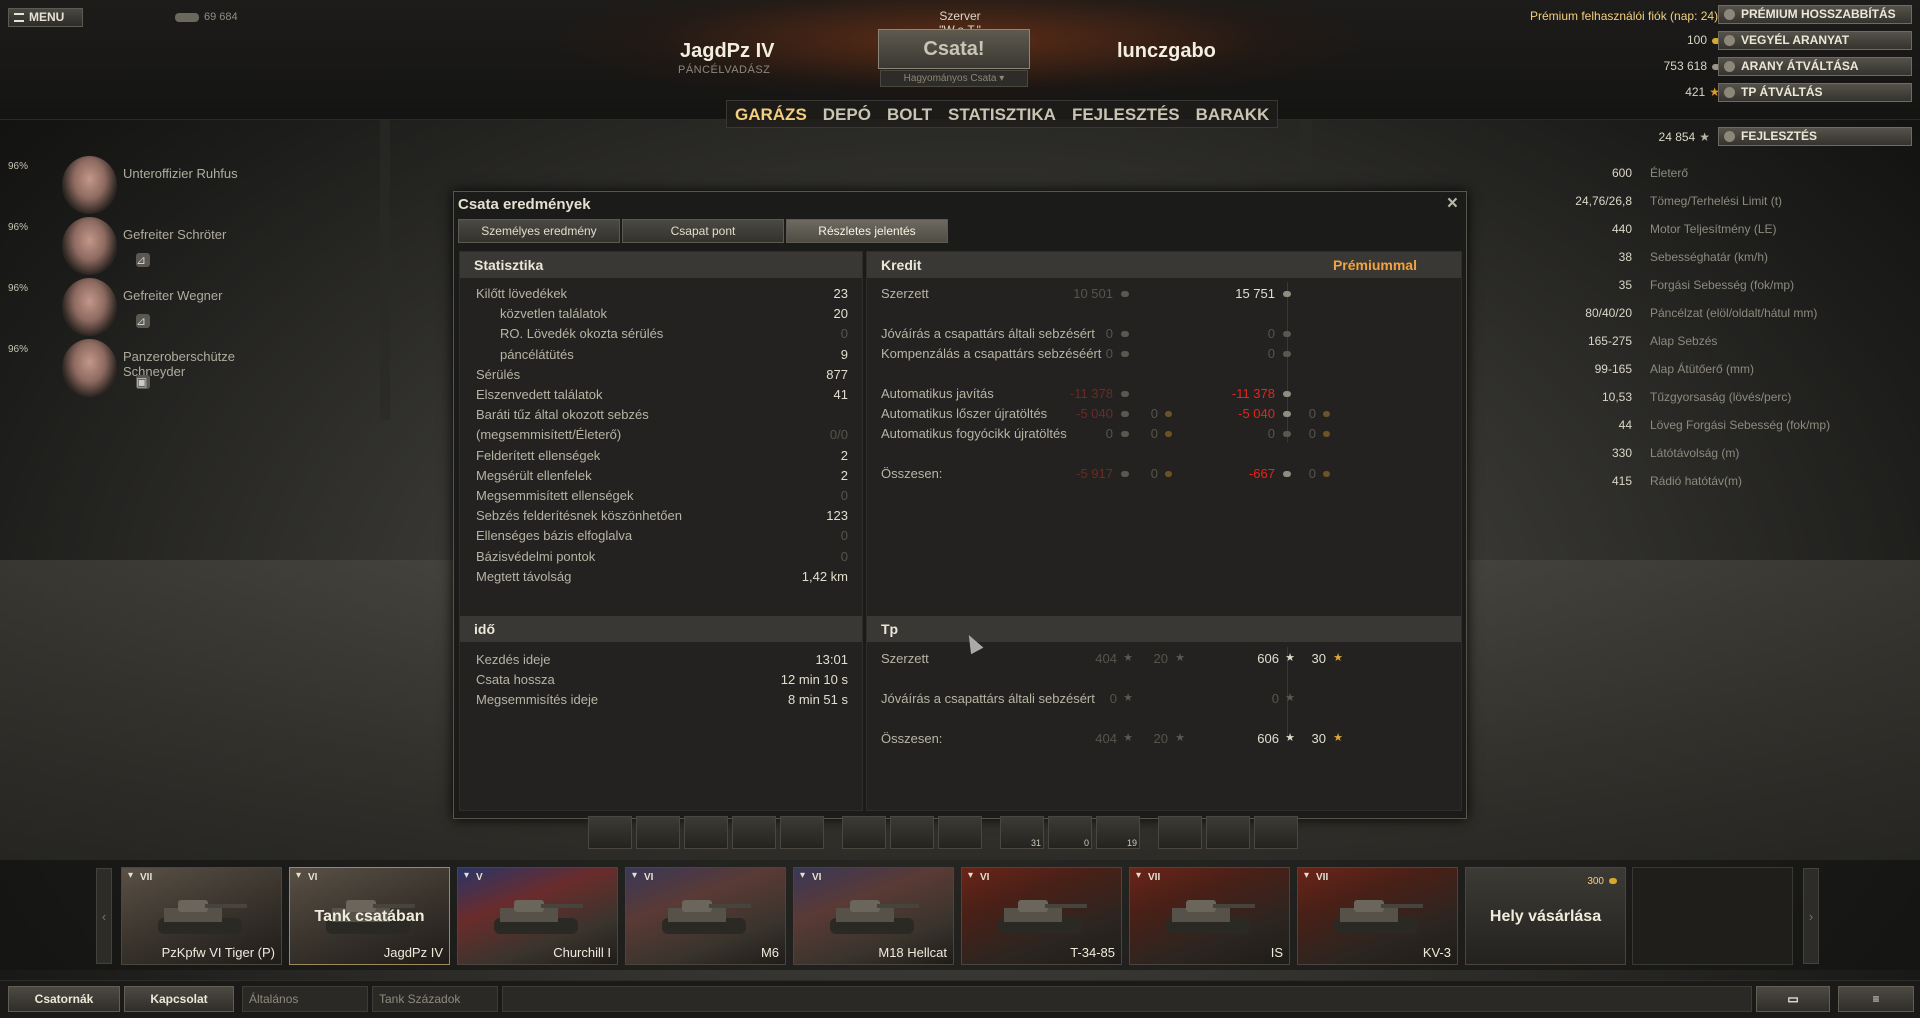 The image size is (1920, 1018). I want to click on carousel-left-arrow: ‹, so click(104, 916).